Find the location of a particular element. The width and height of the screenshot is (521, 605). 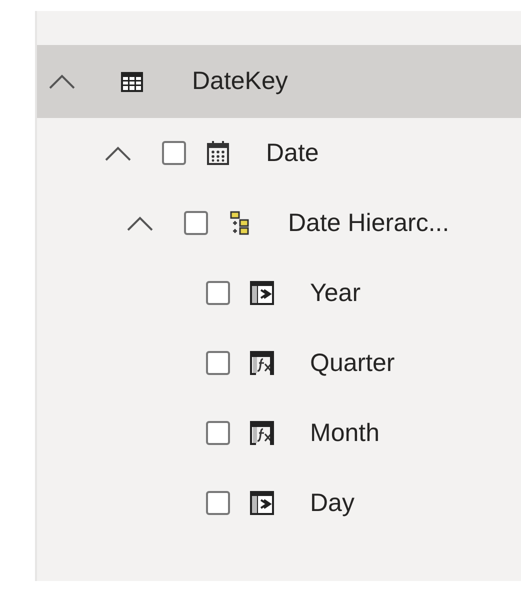

field-label: Quarter is located at coordinates (352, 363).